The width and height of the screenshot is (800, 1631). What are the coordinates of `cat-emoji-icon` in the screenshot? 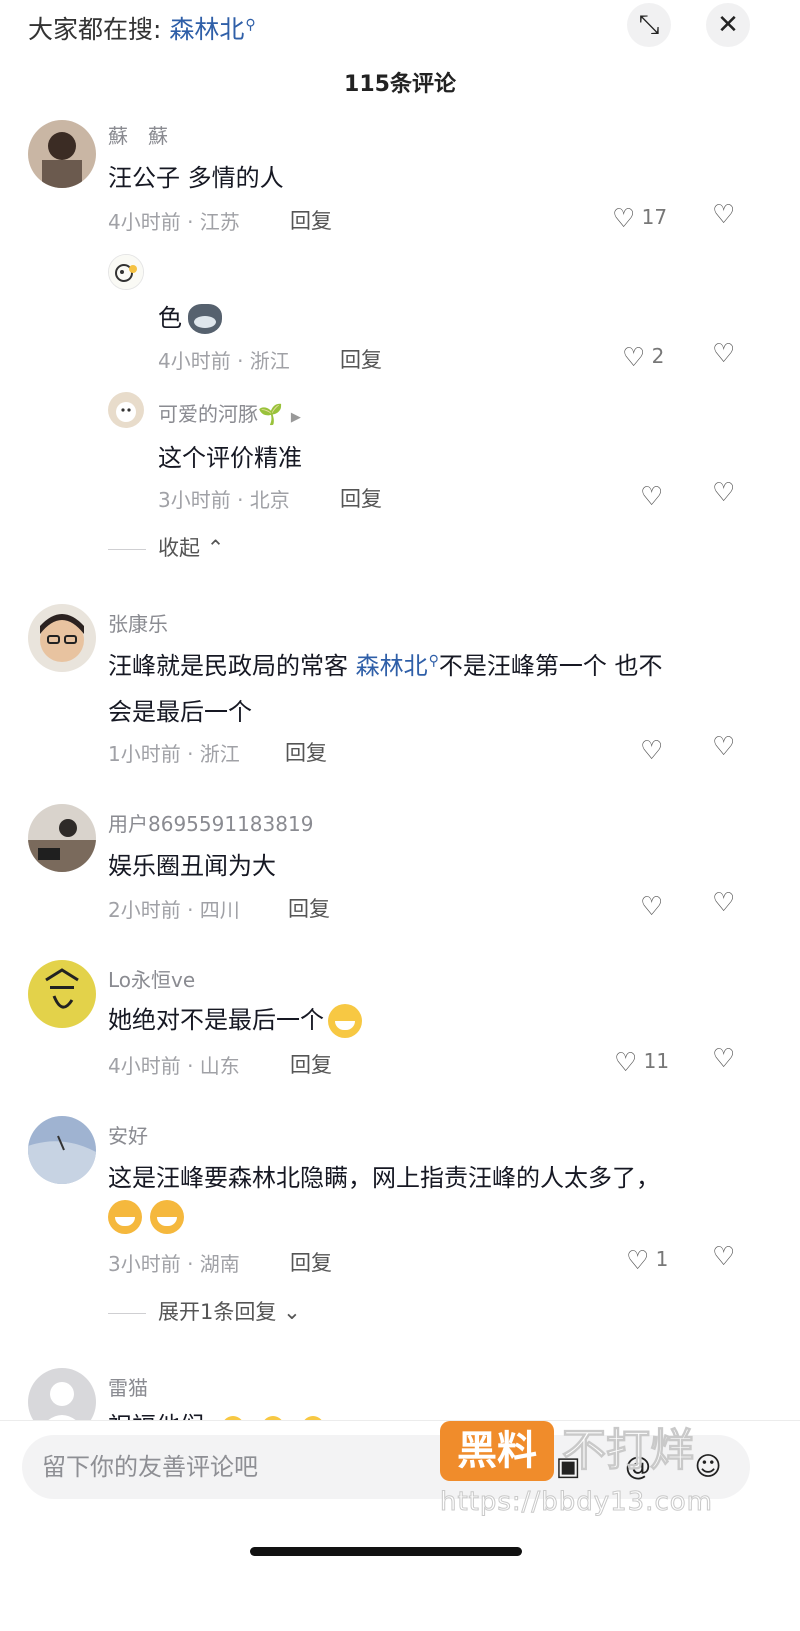 It's located at (205, 319).